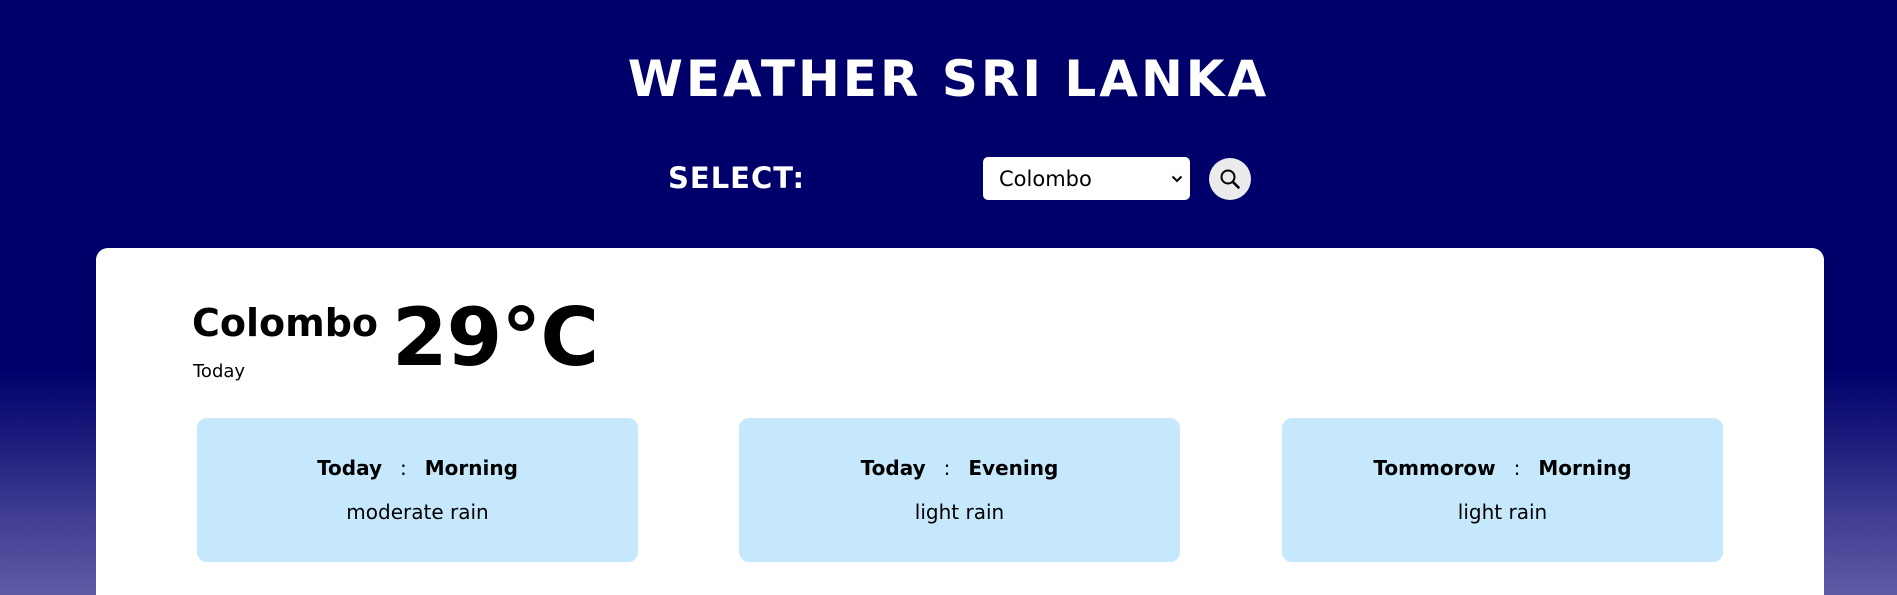 The height and width of the screenshot is (595, 1897). Describe the element at coordinates (1502, 468) in the screenshot. I see `forecast-heading: Tommorow: Morning` at that location.